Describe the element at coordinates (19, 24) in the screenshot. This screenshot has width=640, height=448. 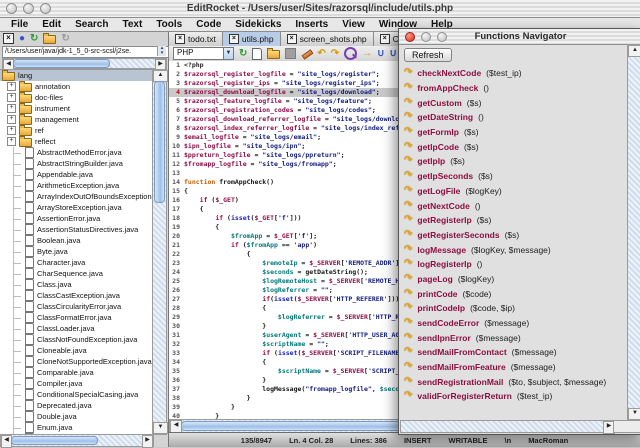
I see `menu-file: File` at that location.